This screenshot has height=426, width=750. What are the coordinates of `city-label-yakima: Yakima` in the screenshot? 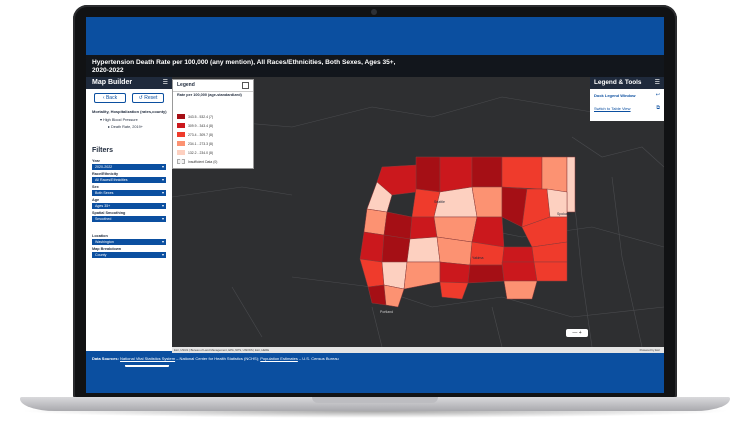 It's located at (477, 258).